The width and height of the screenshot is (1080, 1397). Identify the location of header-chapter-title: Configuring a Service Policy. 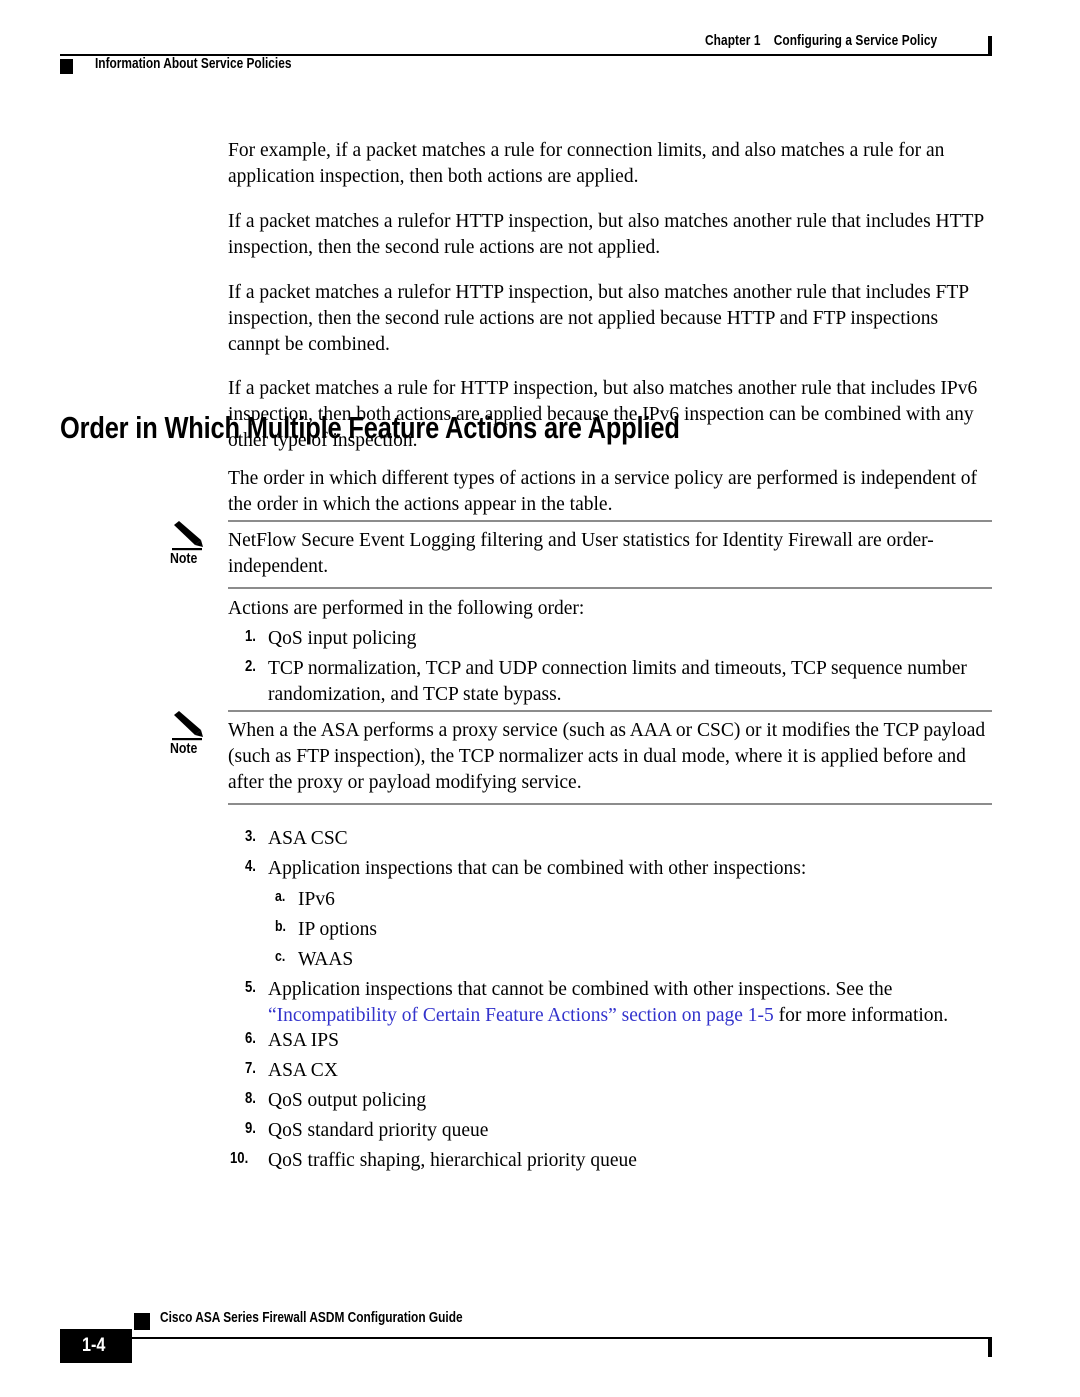
(855, 41).